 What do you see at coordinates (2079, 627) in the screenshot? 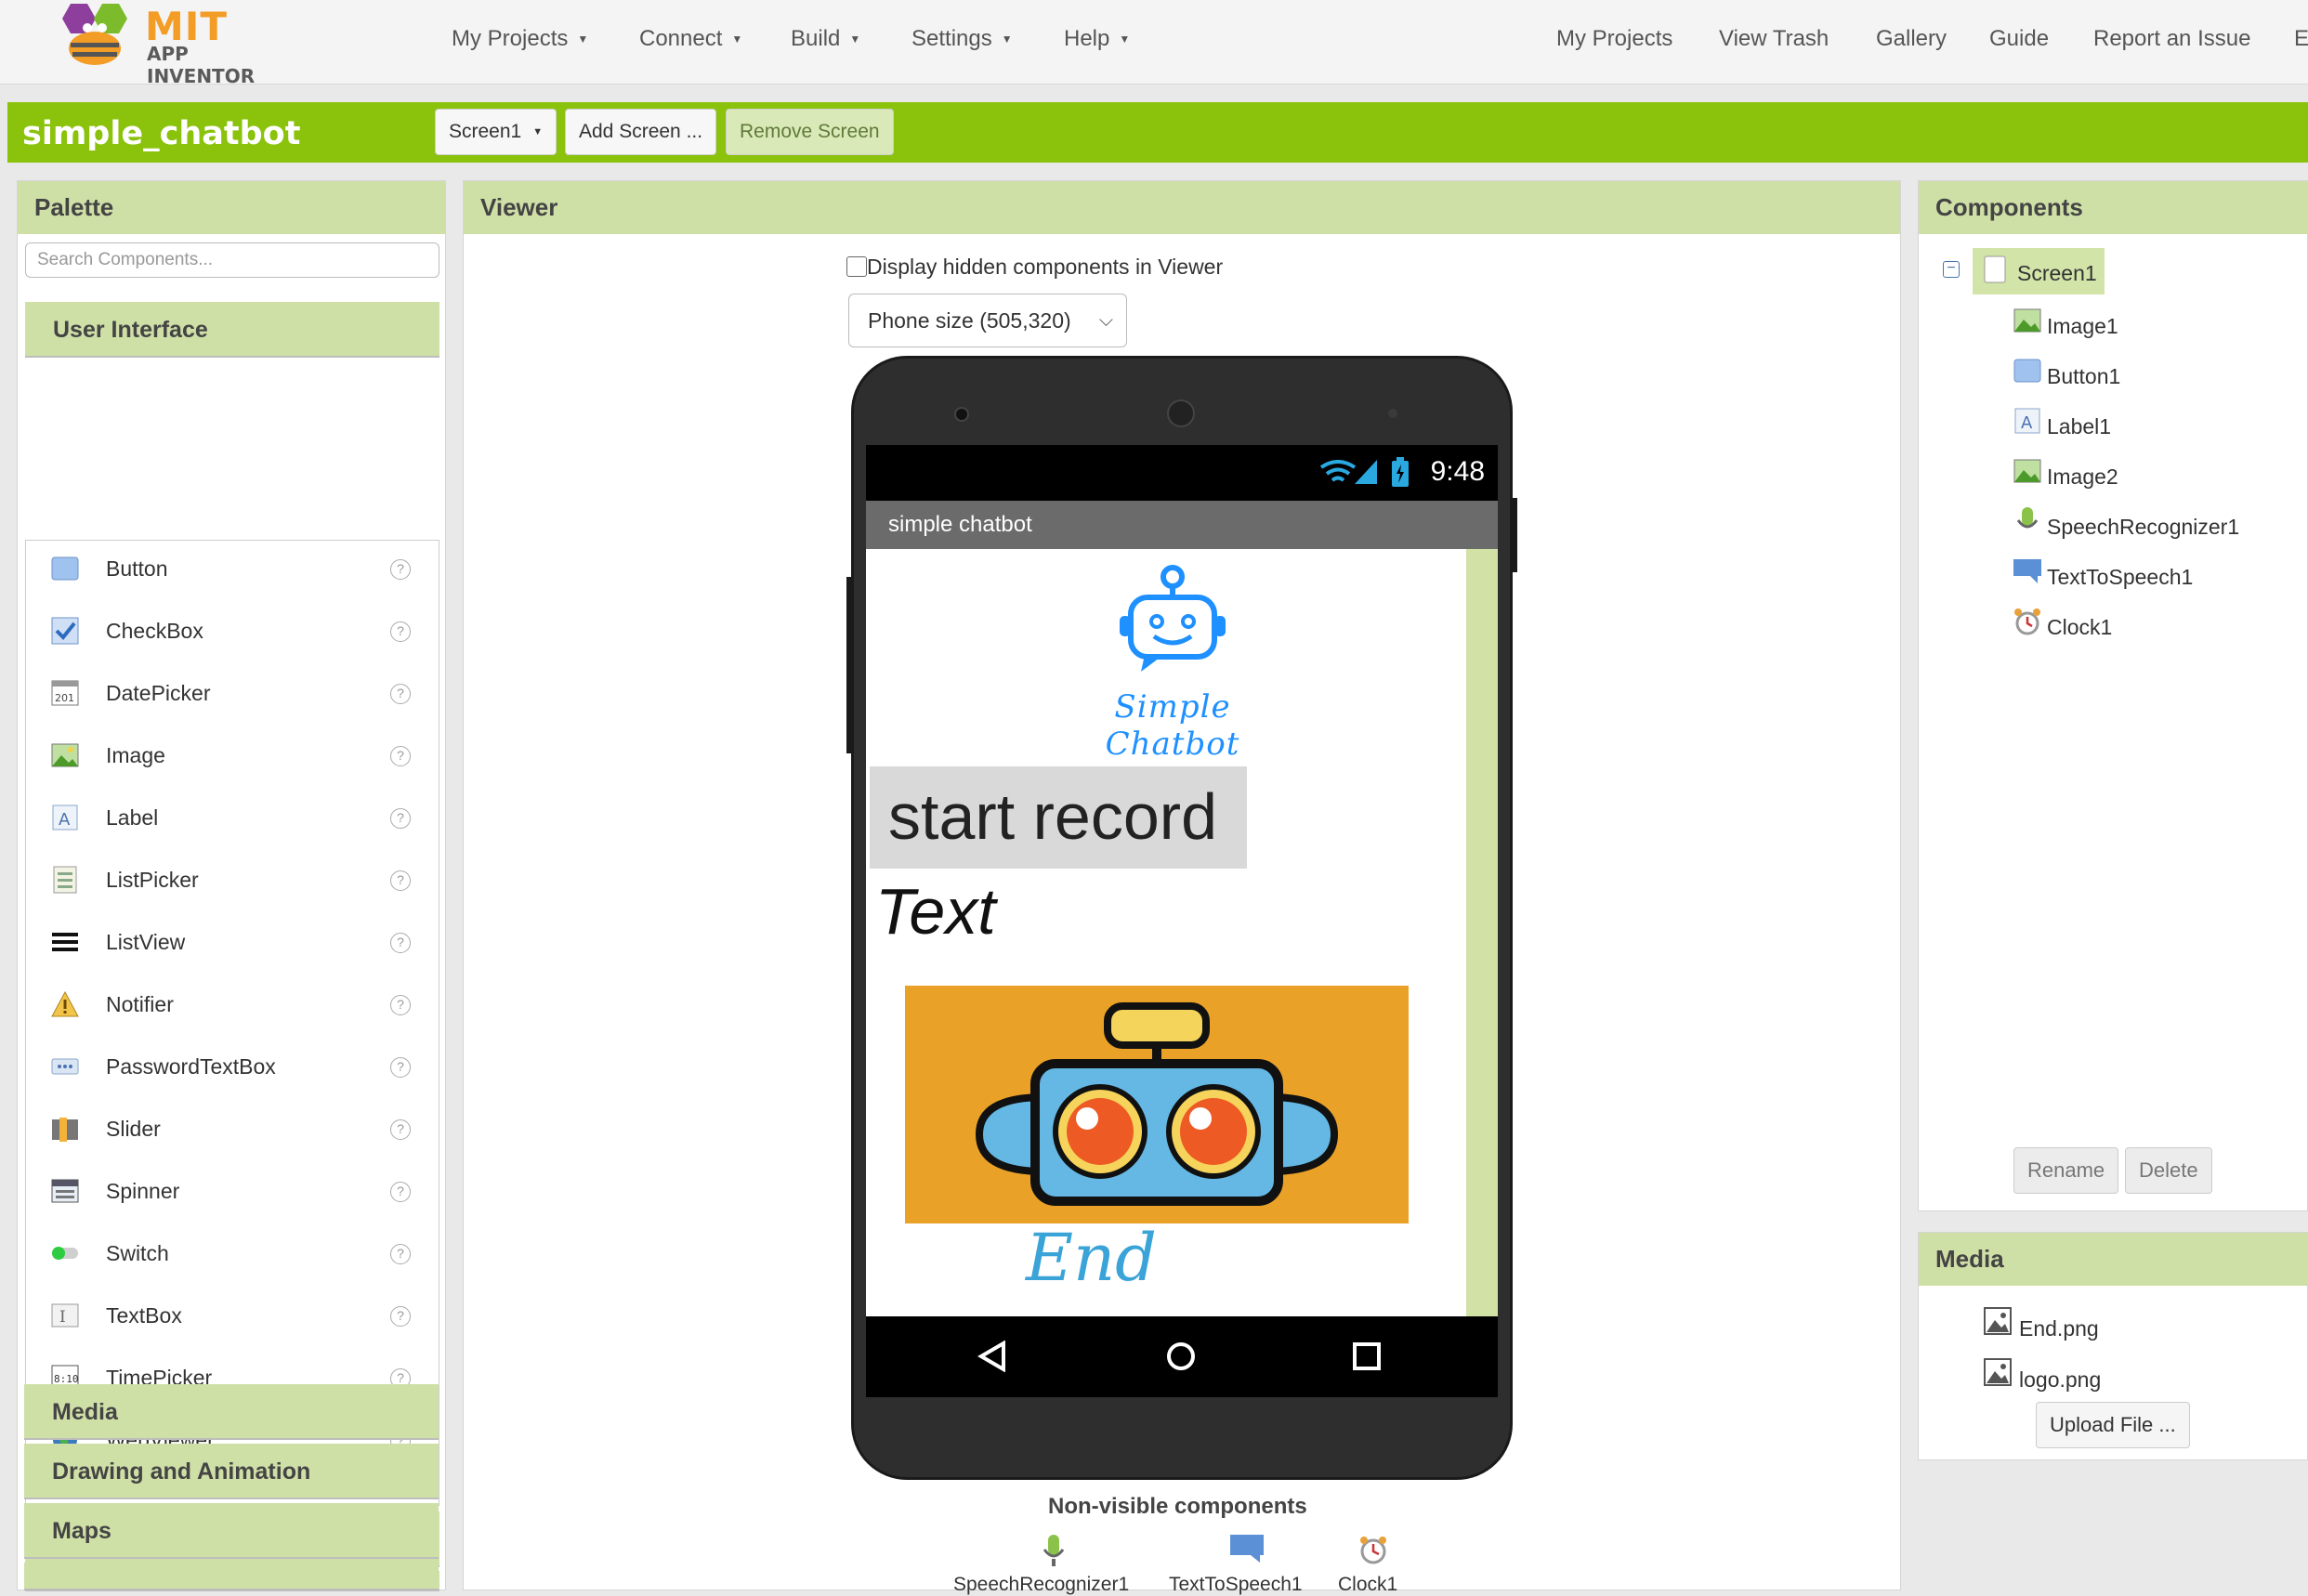
I see `tree-item-clock1: Clock1` at bounding box center [2079, 627].